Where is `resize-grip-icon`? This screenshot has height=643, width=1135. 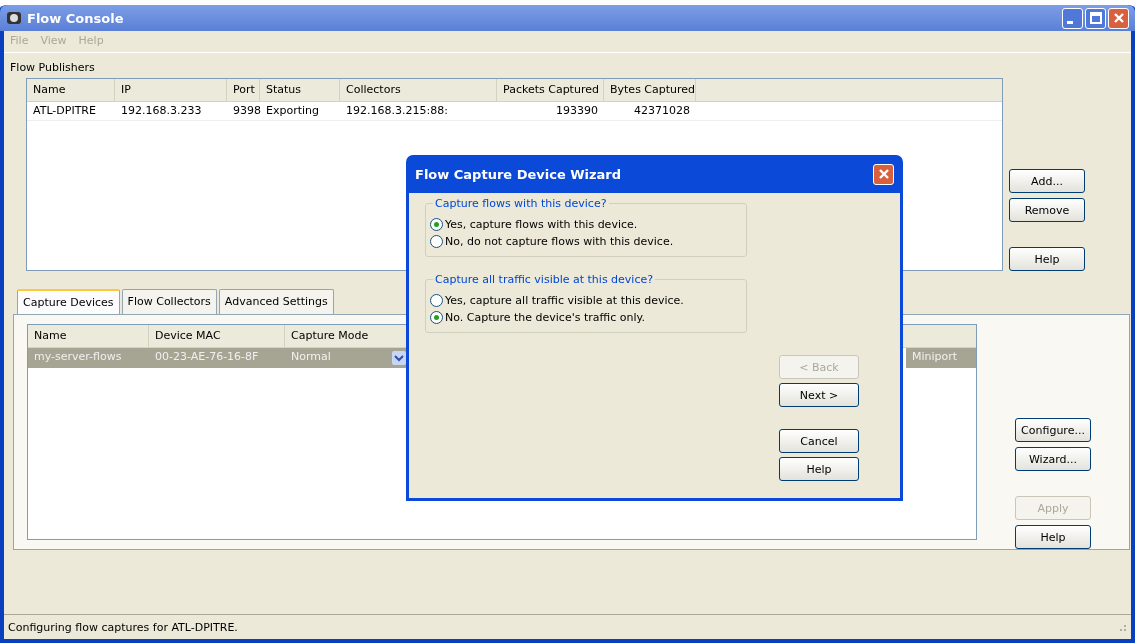
resize-grip-icon is located at coordinates (1122, 627).